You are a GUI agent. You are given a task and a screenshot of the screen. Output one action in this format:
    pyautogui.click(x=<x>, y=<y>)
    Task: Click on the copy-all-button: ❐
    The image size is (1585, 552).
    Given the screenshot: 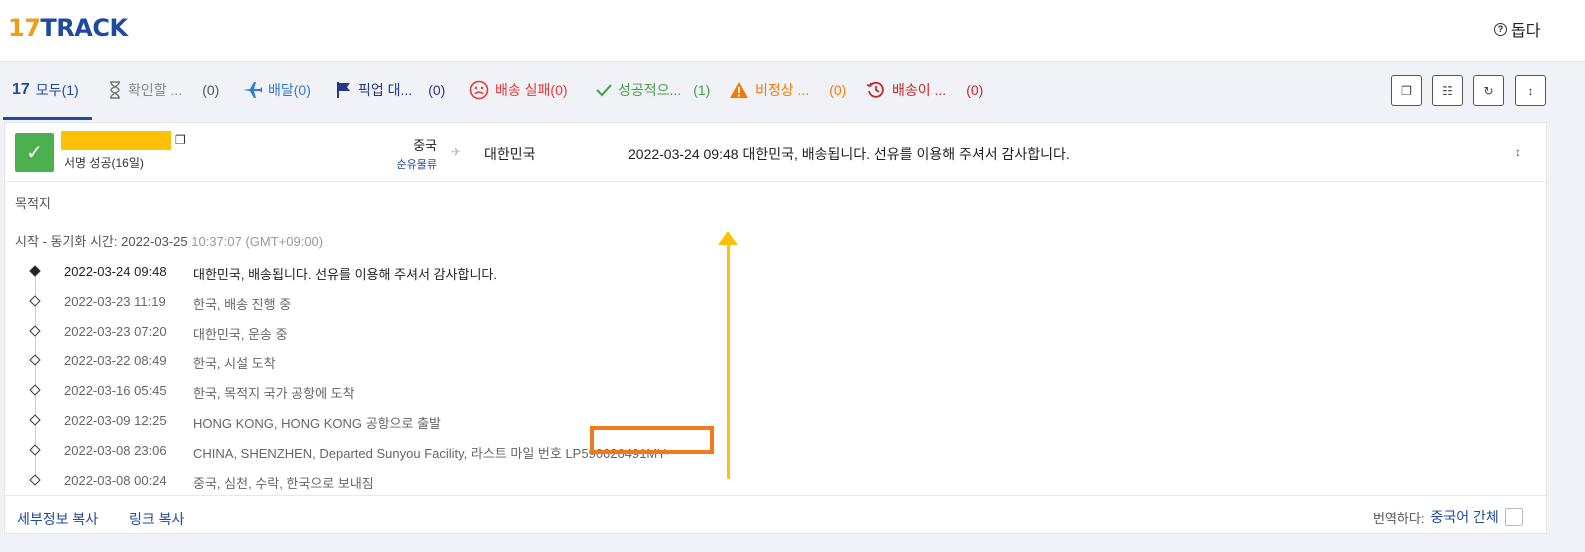 What is the action you would take?
    pyautogui.click(x=1406, y=90)
    